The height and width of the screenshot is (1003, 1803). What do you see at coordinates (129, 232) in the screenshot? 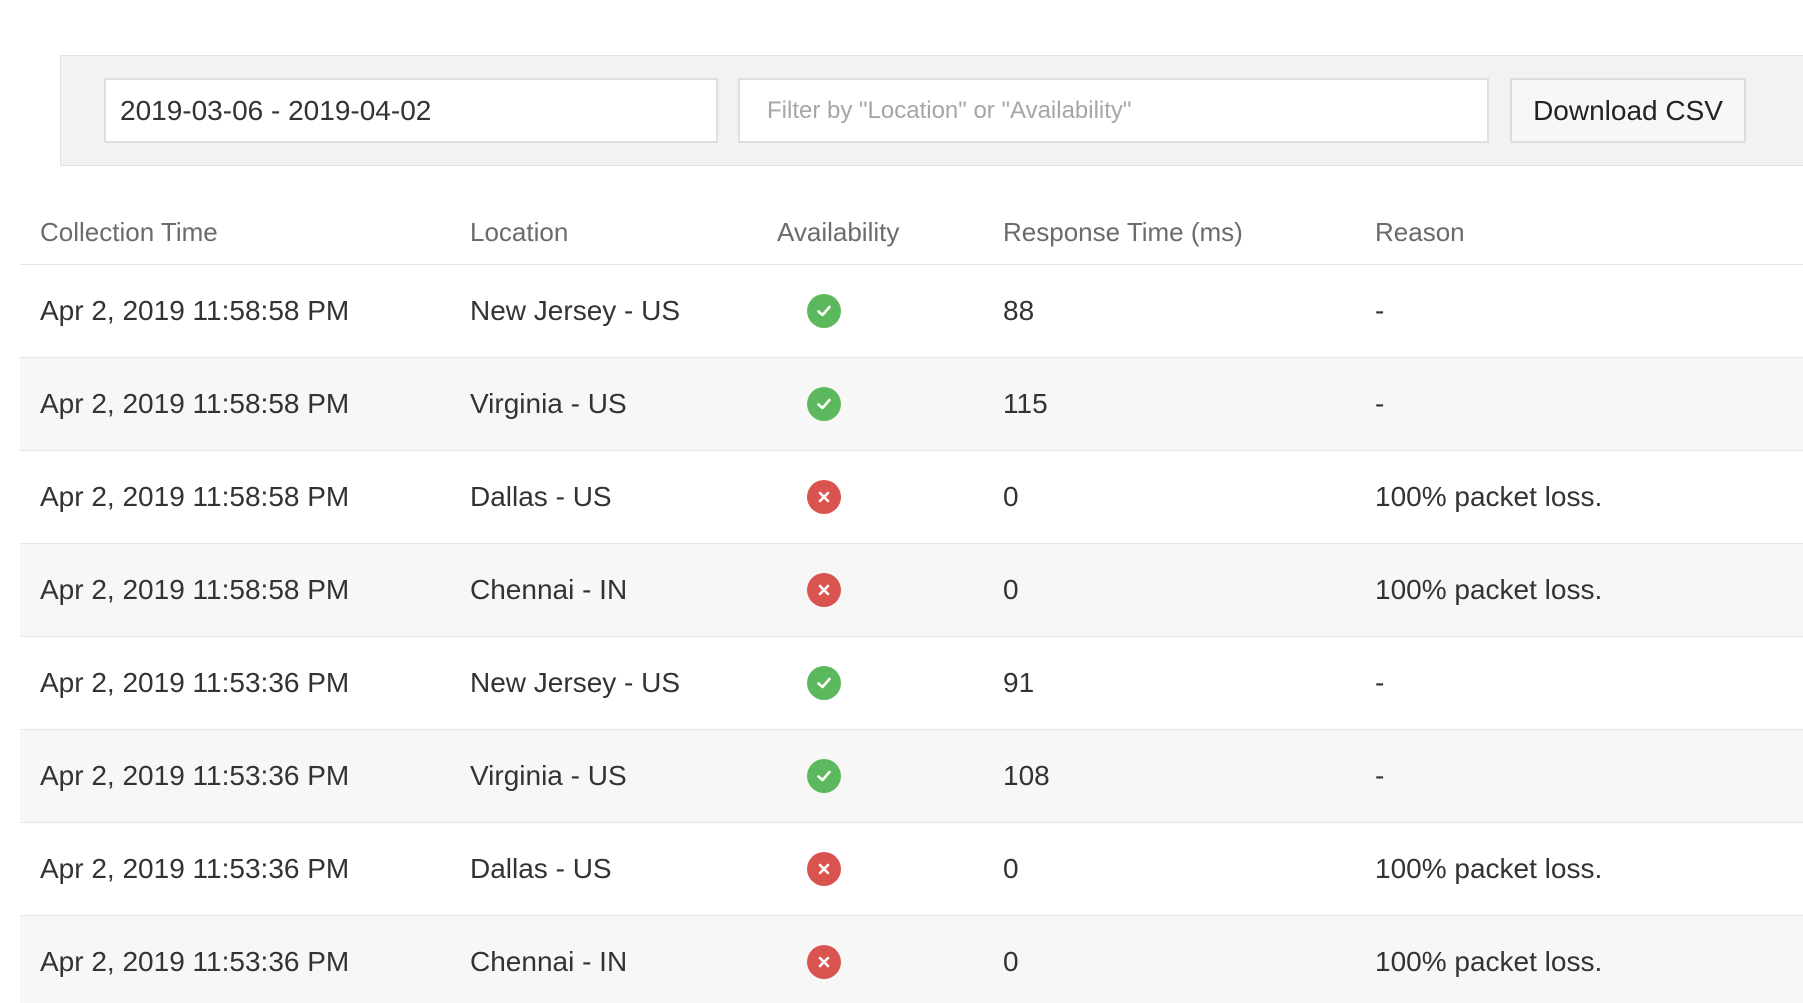
I see `header-collection-time: Collection Time` at bounding box center [129, 232].